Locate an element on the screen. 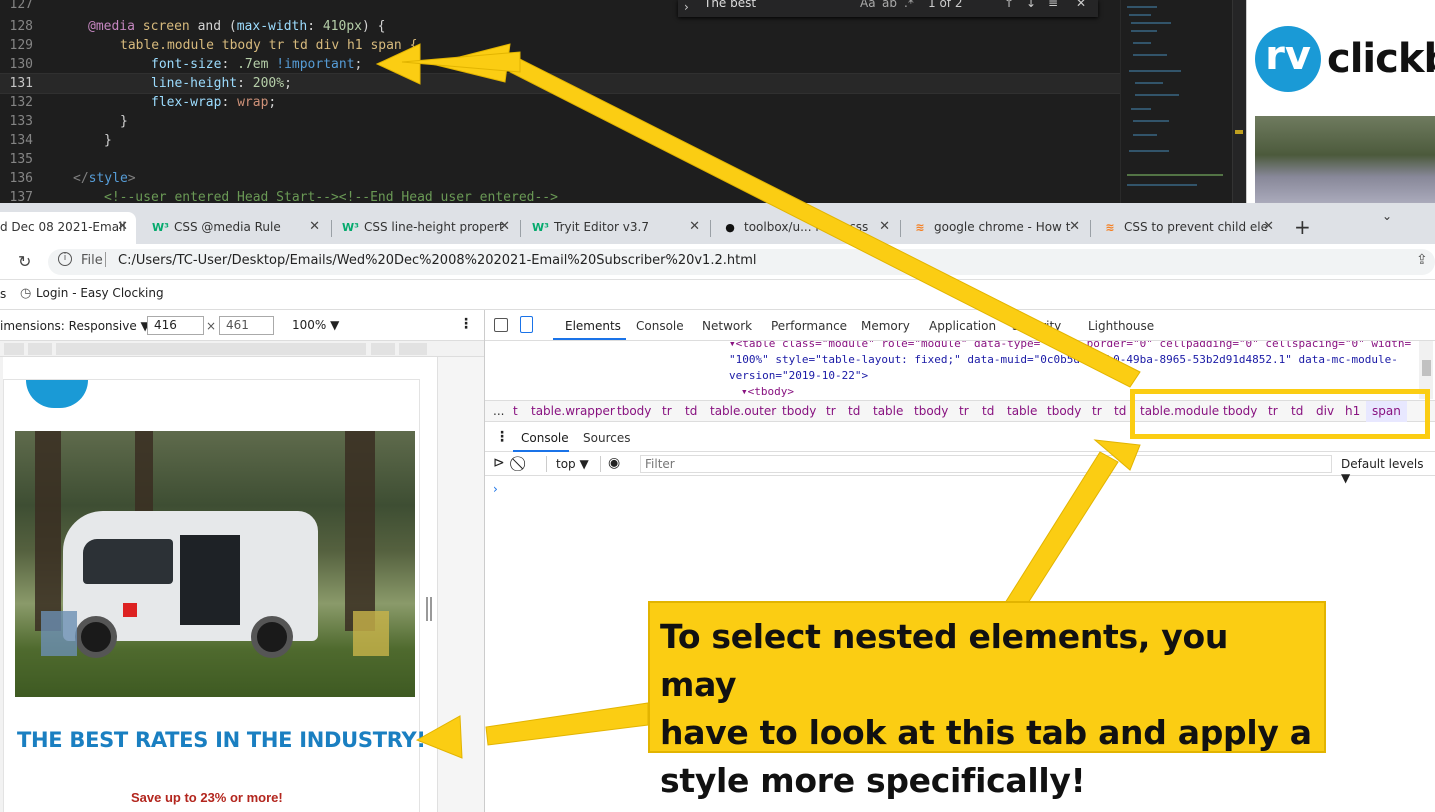 The width and height of the screenshot is (1435, 812). logo-circle is located at coordinates (57, 394).